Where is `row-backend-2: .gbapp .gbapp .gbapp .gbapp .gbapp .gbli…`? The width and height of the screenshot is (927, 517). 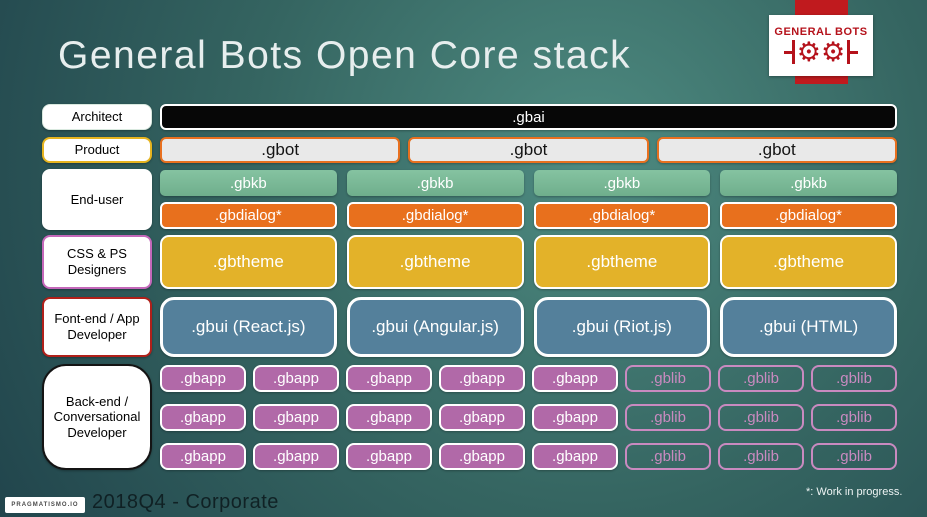
row-backend-2: .gbapp .gbapp .gbapp .gbapp .gbapp .gbli… is located at coordinates (528, 417).